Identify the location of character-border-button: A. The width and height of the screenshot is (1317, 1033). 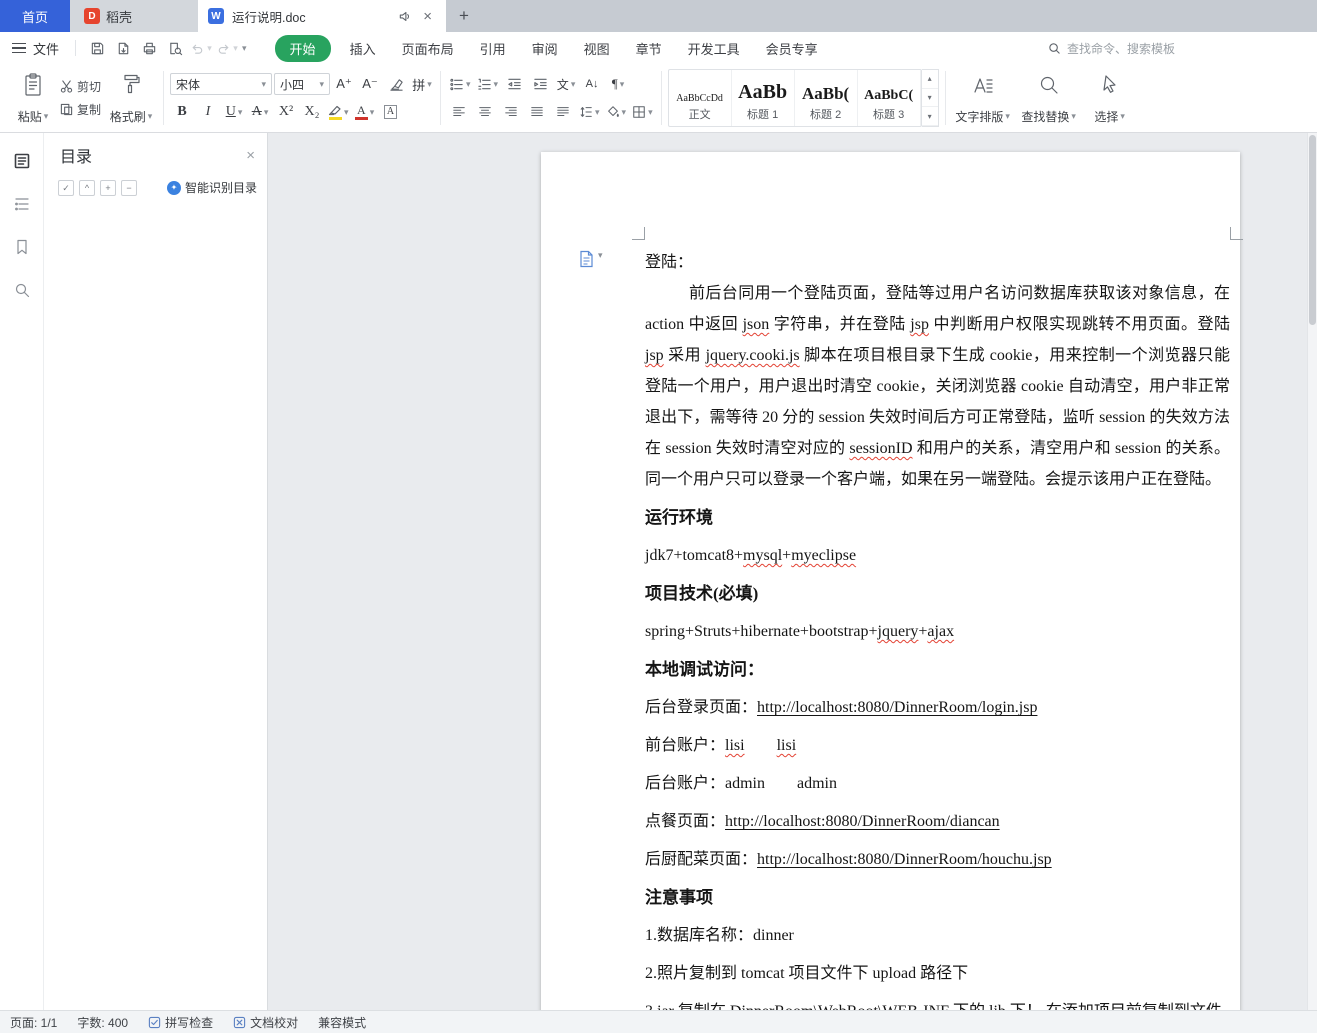
(391, 112).